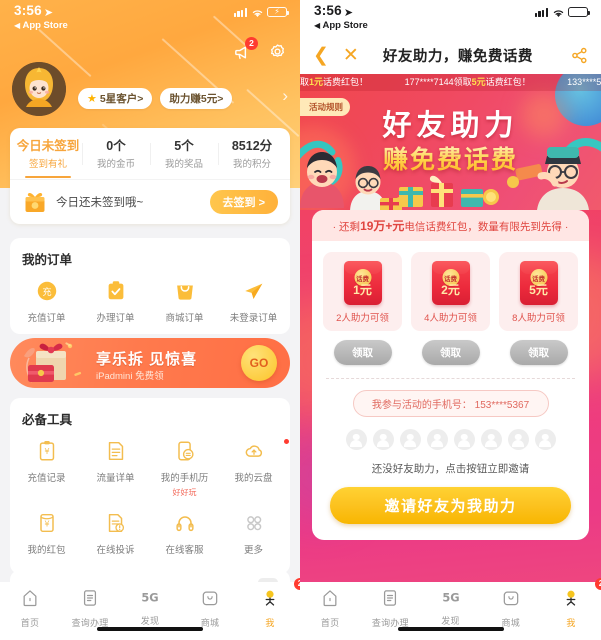 The width and height of the screenshot is (601, 640). Describe the element at coordinates (184, 146) in the screenshot. I see `stat-prizes-value: 5个` at that location.